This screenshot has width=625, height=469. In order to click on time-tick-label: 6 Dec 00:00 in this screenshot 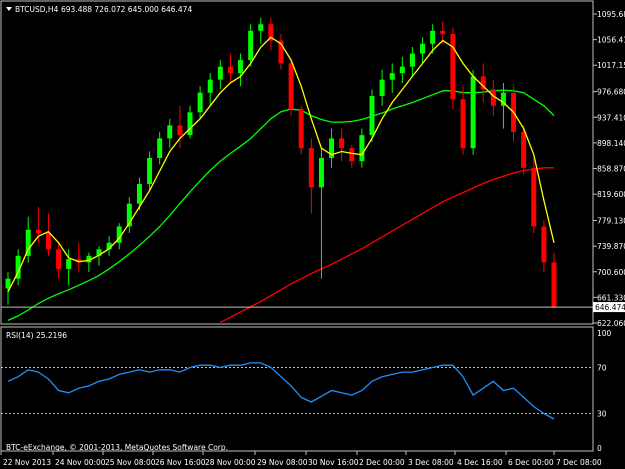, I will do `click(531, 462)`.